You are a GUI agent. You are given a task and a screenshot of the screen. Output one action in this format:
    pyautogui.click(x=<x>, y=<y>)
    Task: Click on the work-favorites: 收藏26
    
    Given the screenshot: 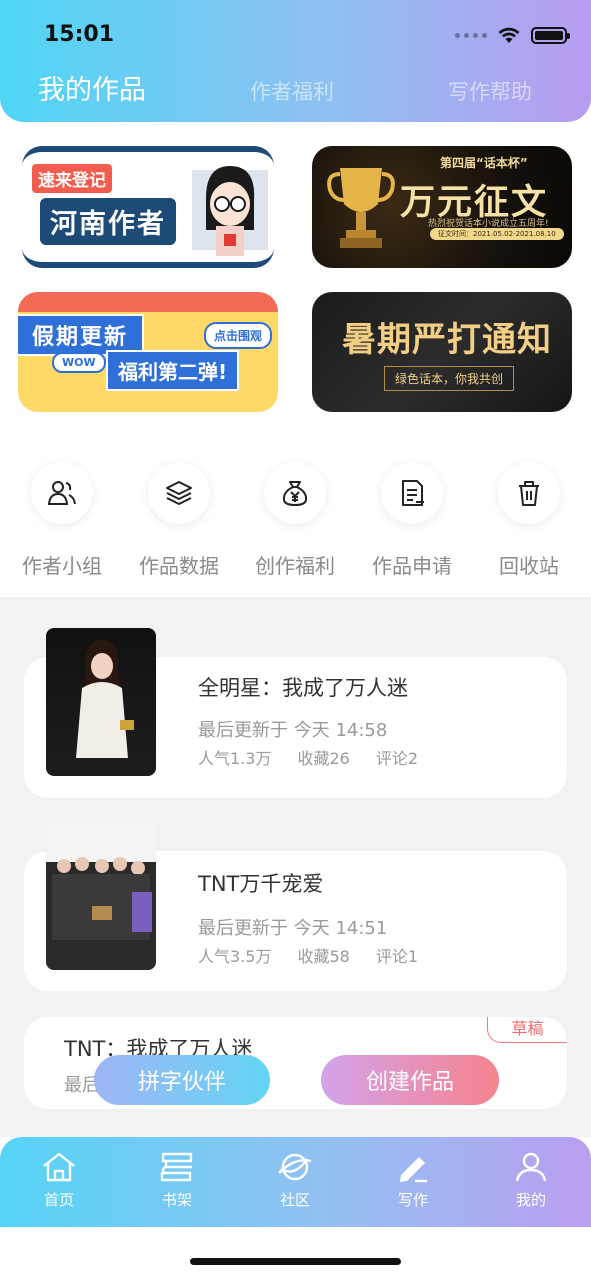 What is the action you would take?
    pyautogui.click(x=323, y=758)
    